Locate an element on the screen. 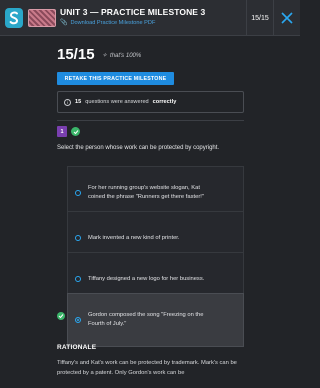  close-button is located at coordinates (286, 18).